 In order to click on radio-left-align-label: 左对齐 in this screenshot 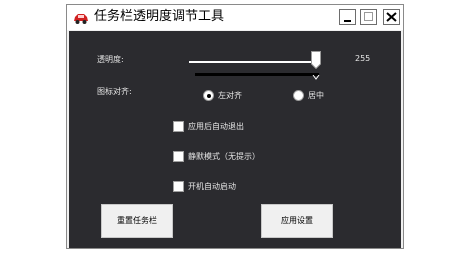, I will do `click(230, 95)`.